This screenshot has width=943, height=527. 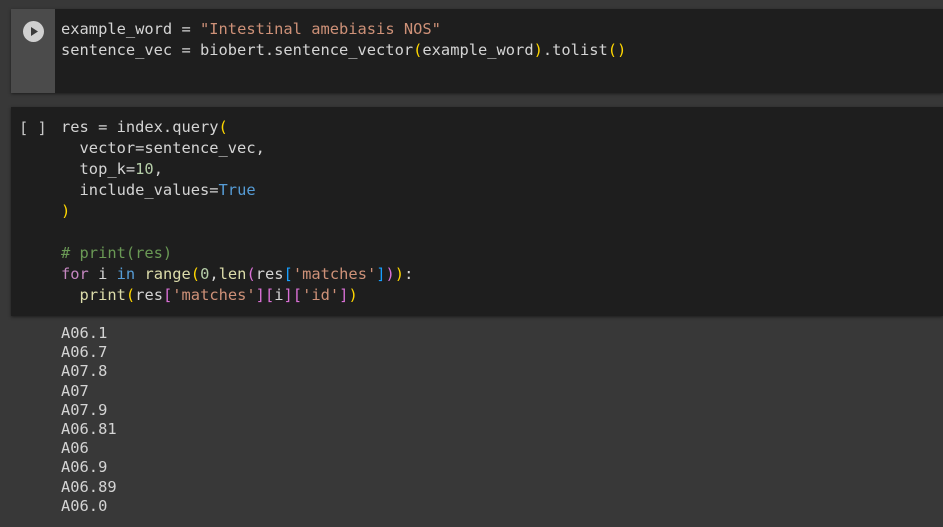 I want to click on play-icon, so click(x=34, y=31).